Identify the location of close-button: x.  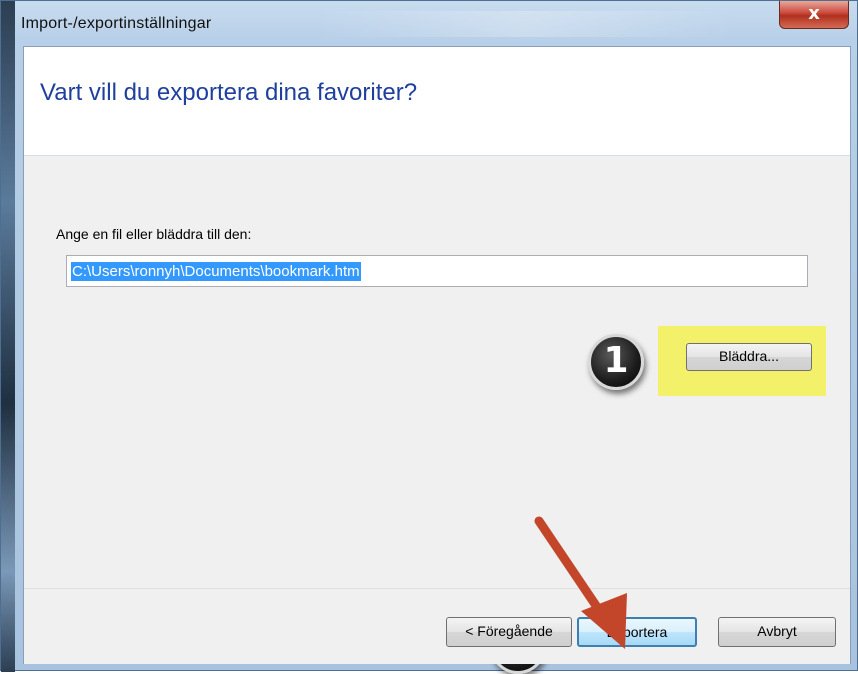
(814, 15).